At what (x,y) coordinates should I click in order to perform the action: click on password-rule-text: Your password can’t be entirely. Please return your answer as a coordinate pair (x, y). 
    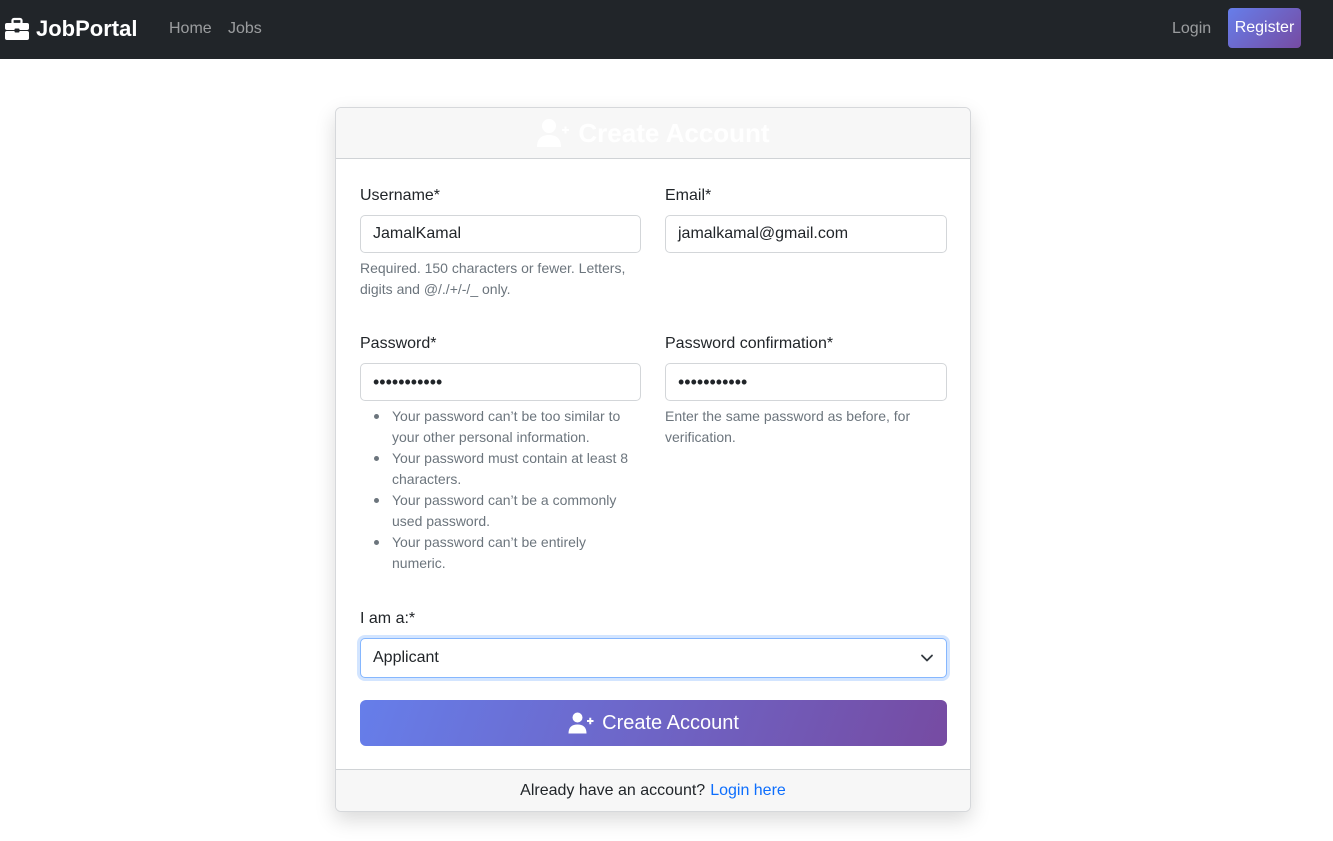
    Looking at the image, I should click on (489, 542).